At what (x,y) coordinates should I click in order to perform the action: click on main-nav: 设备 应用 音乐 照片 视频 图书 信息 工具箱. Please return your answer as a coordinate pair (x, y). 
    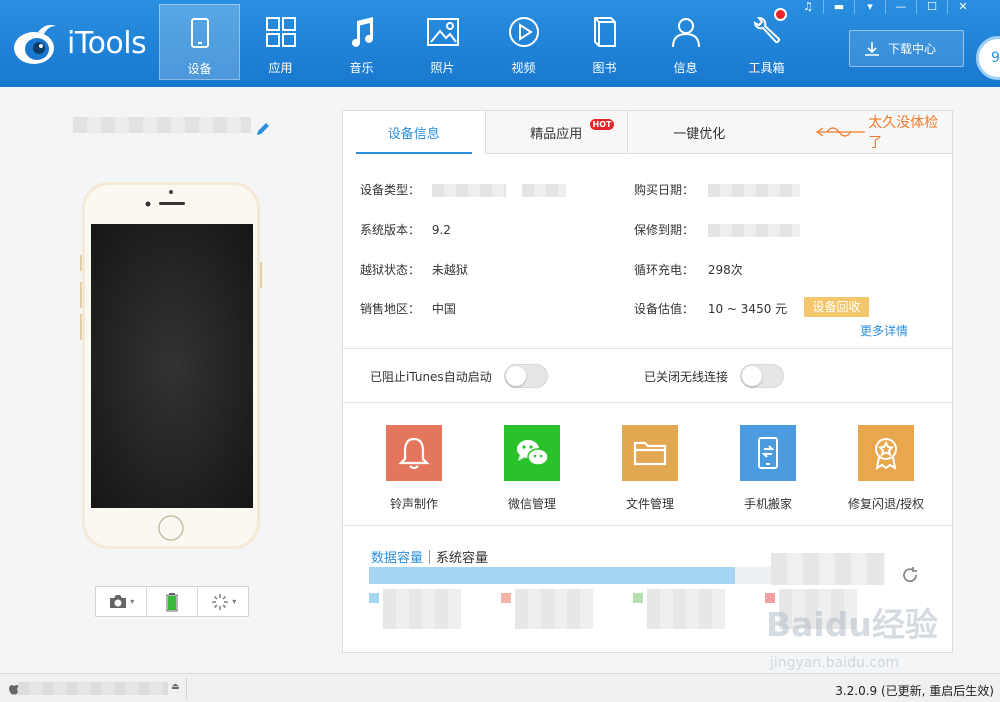
    Looking at the image, I should click on (483, 42).